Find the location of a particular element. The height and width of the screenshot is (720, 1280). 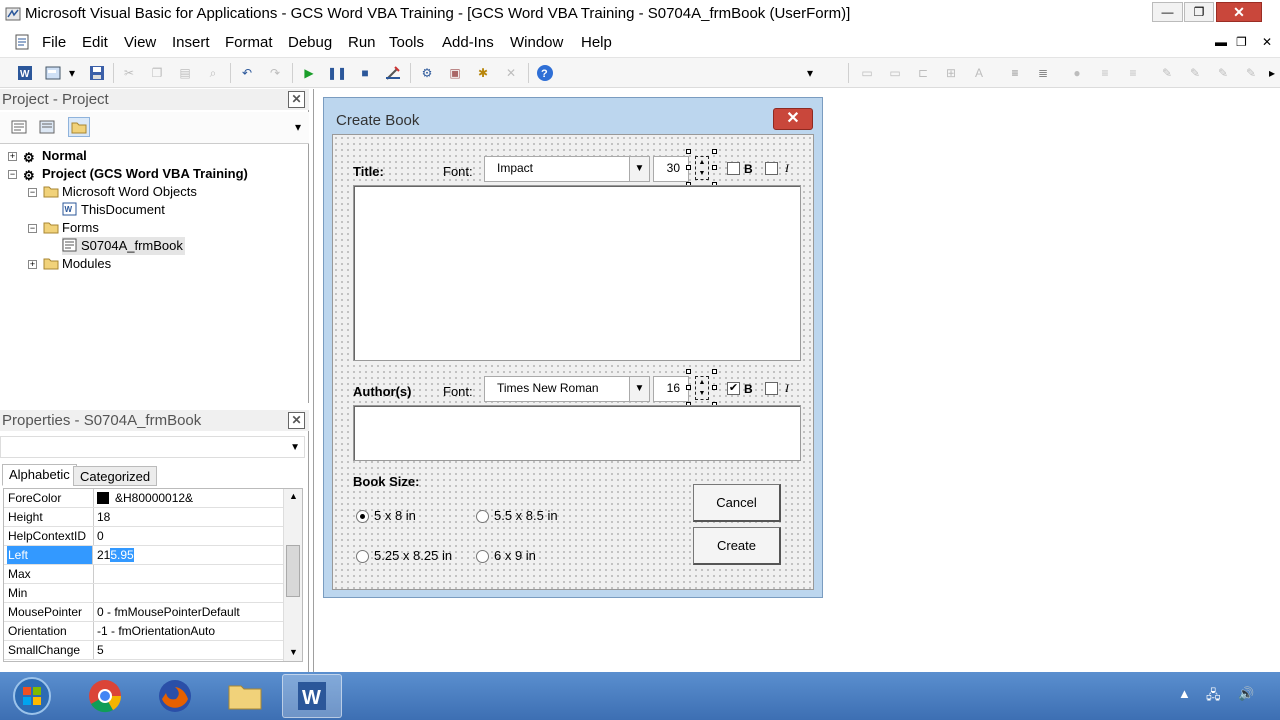

property-row-helpcontextid: HelpContextID 0 is located at coordinates (143, 536).